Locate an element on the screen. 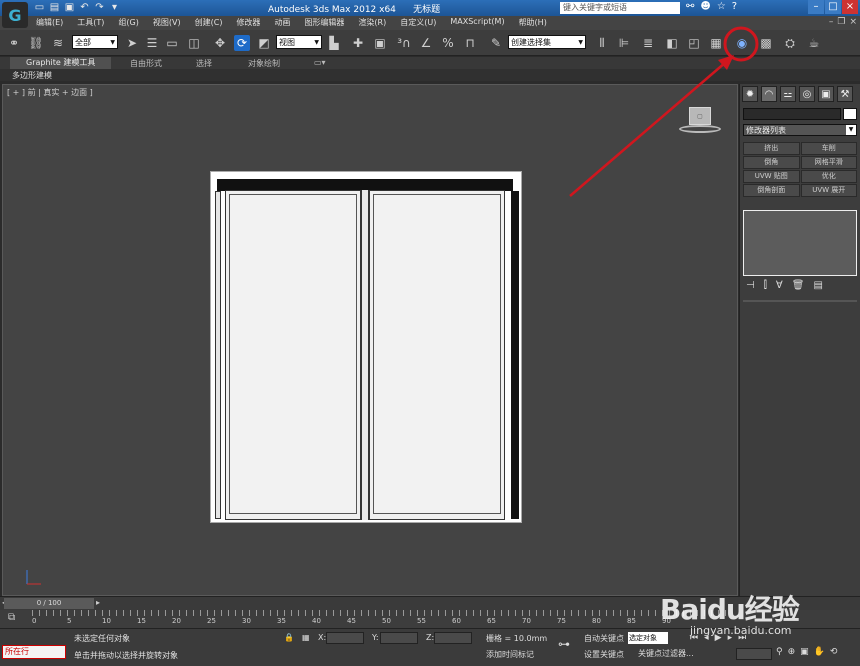  current-frame-field is located at coordinates (754, 654).